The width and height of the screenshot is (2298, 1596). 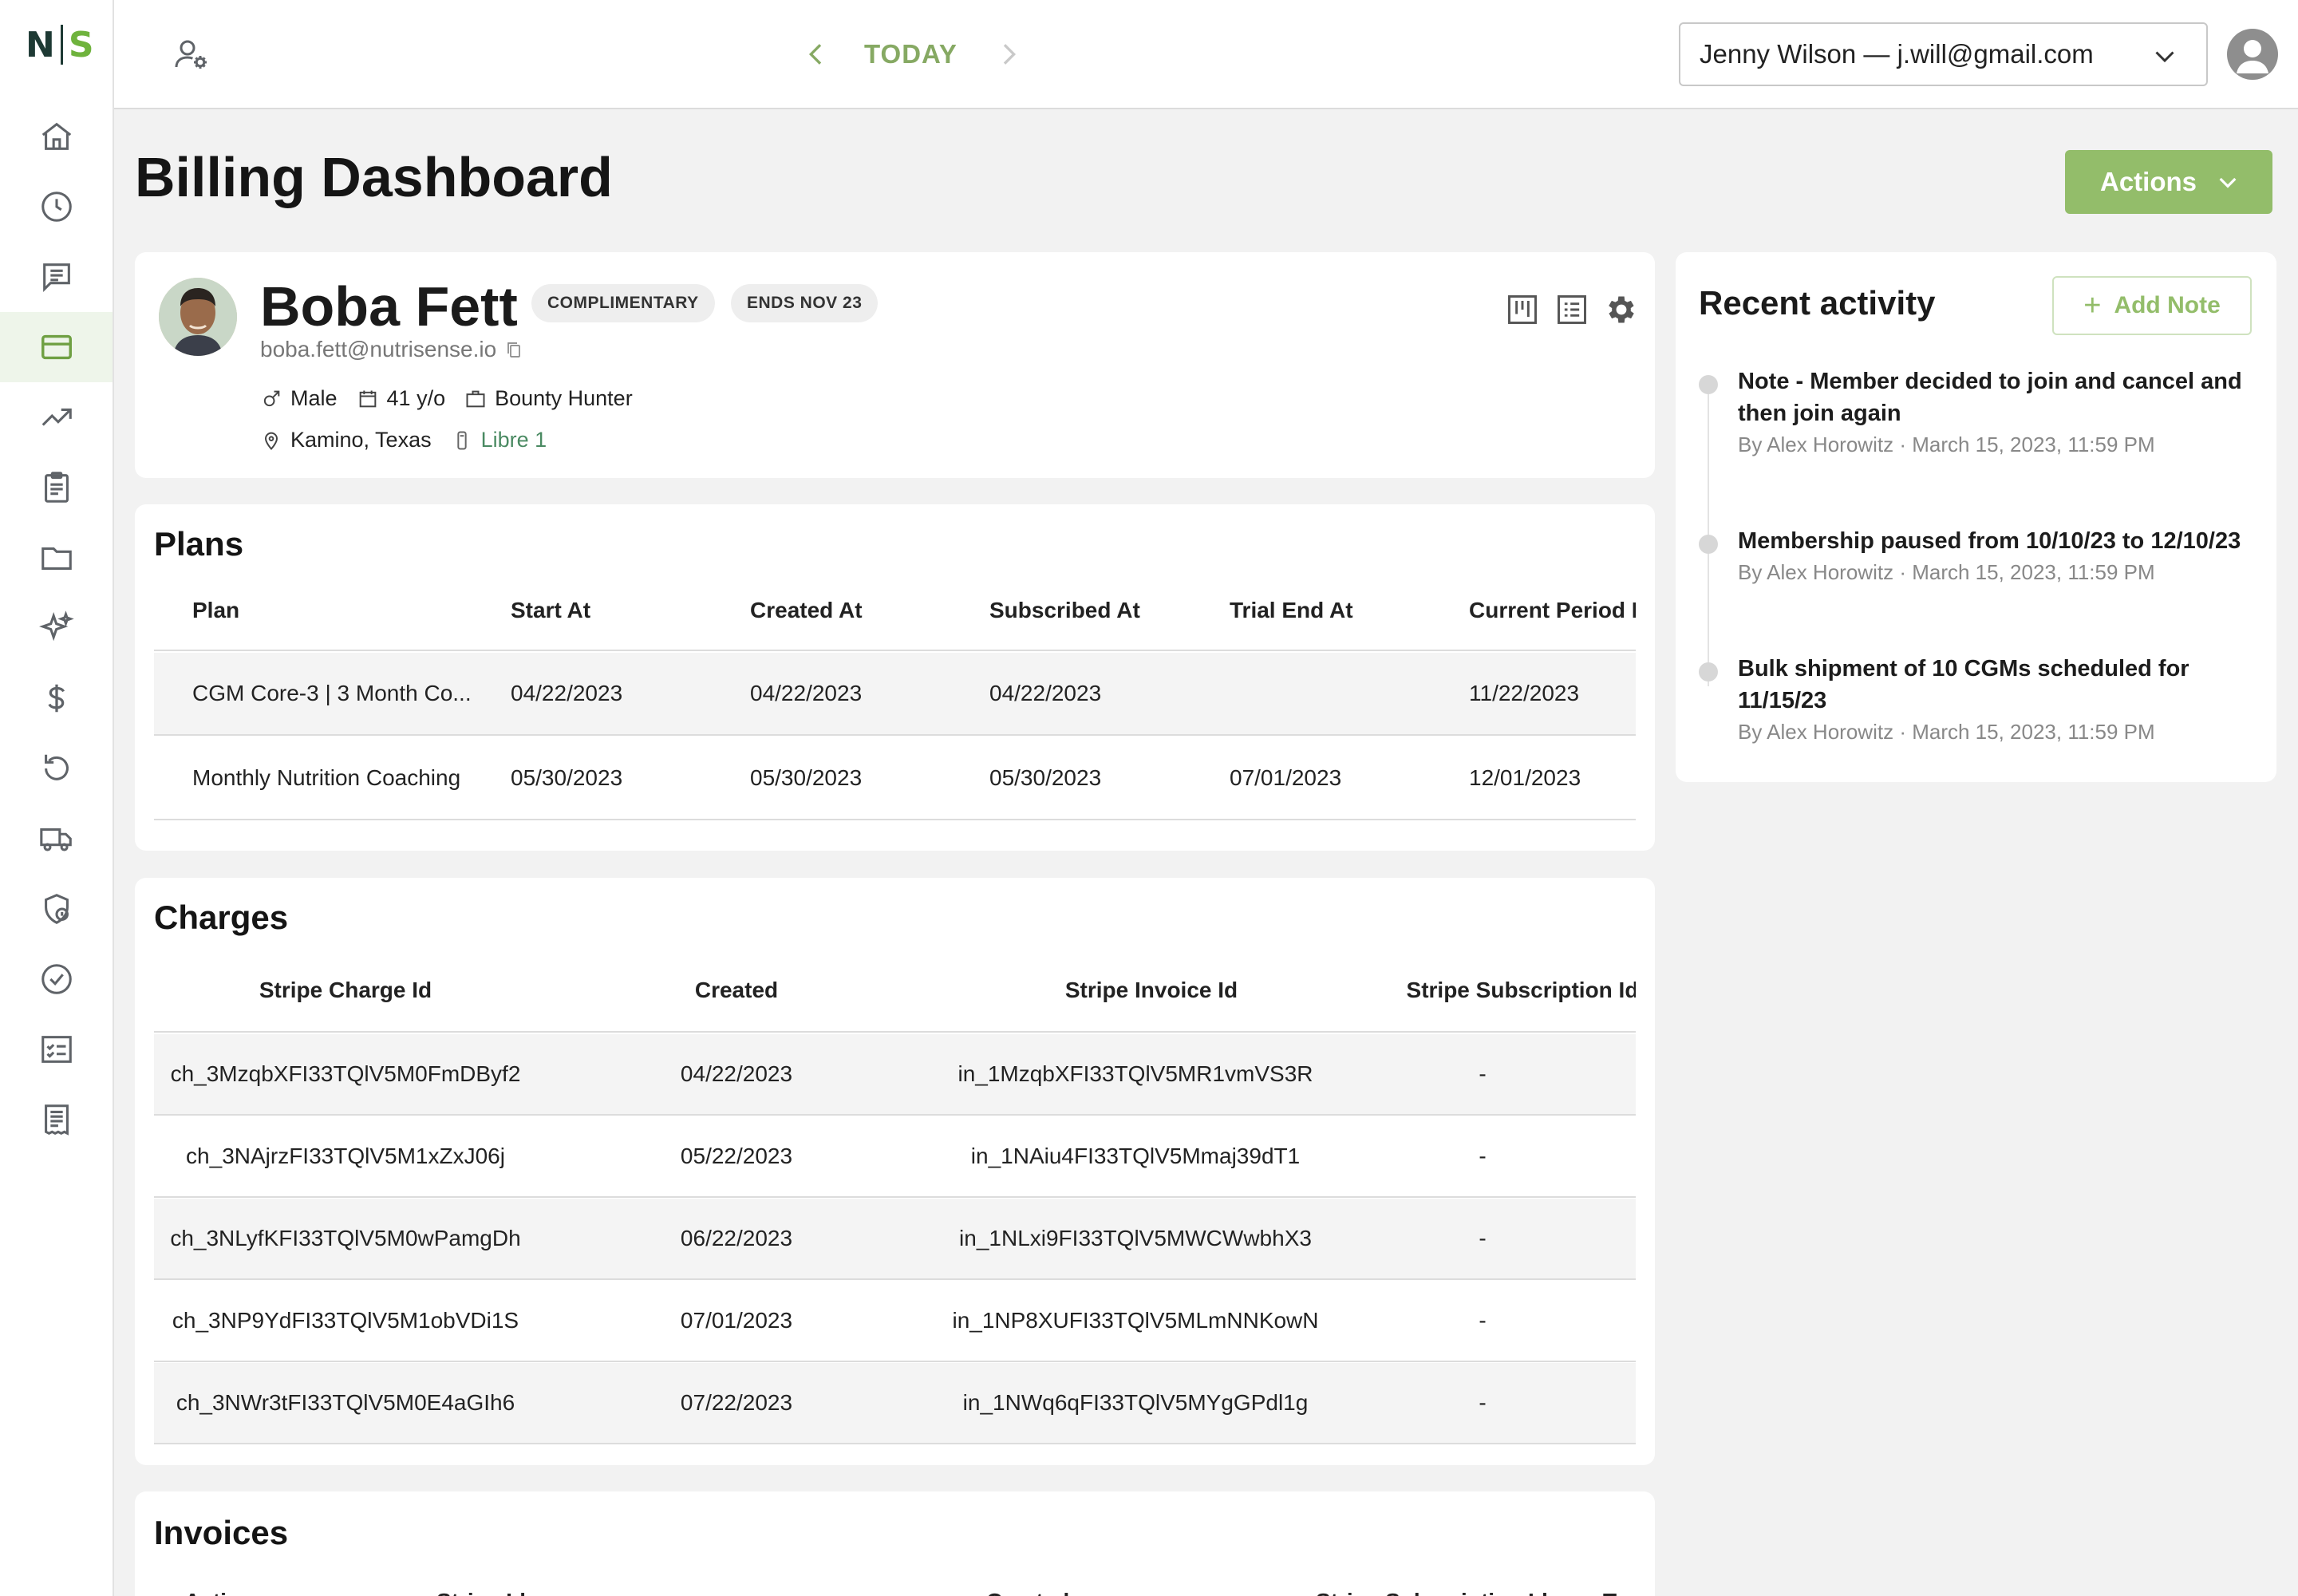 What do you see at coordinates (2092, 305) in the screenshot?
I see `plus-icon: +` at bounding box center [2092, 305].